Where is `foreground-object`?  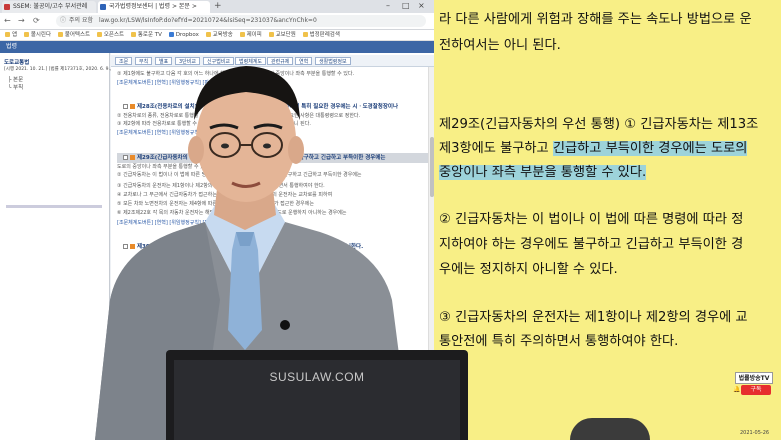
foreground-object is located at coordinates (610, 429).